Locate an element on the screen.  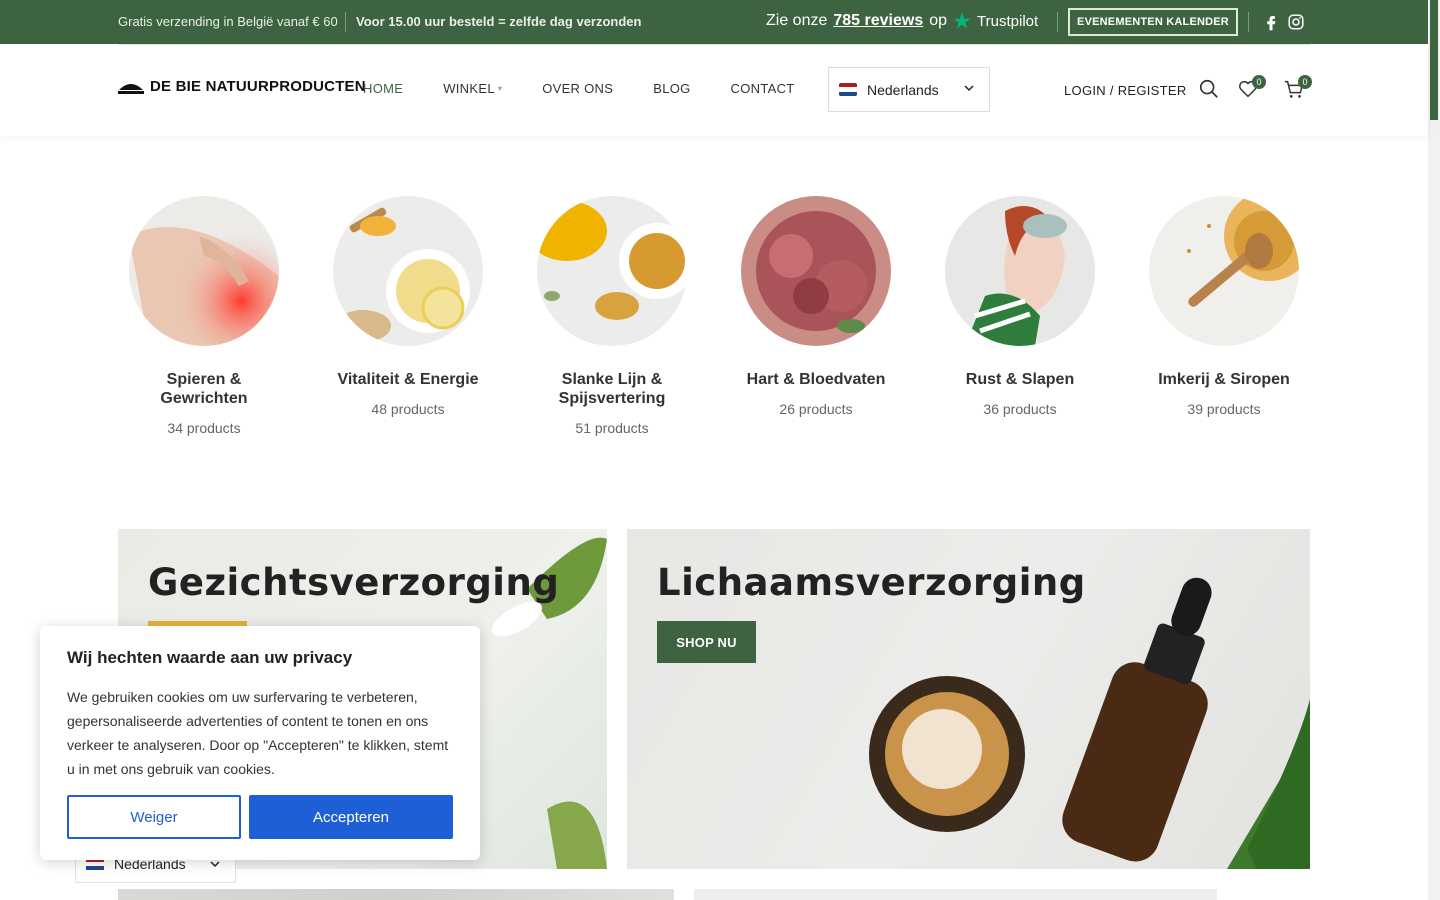
nav-home: HOME is located at coordinates (383, 88).